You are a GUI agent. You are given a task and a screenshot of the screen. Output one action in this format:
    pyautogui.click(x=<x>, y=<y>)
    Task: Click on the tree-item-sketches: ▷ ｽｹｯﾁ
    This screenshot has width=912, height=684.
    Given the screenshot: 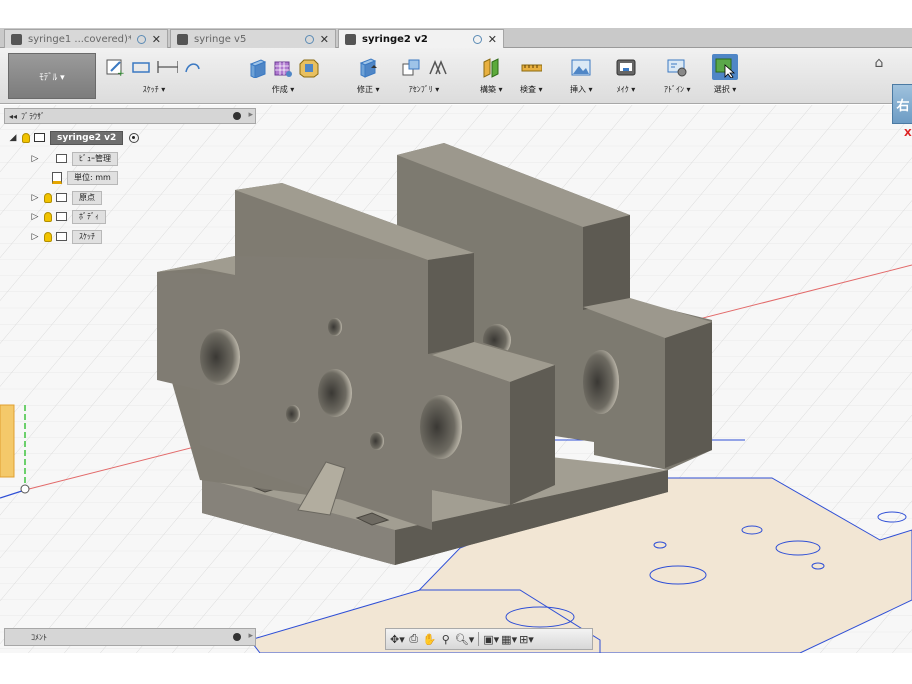 What is the action you would take?
    pyautogui.click(x=66, y=236)
    